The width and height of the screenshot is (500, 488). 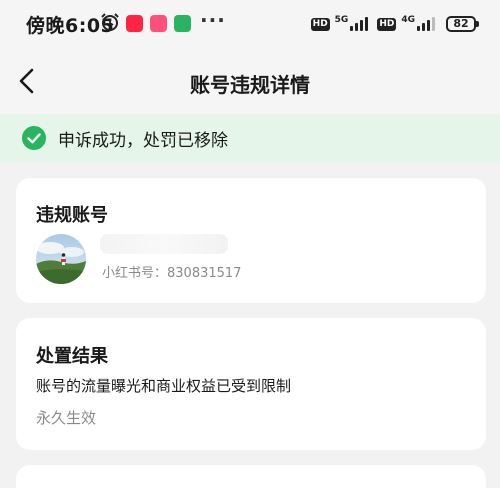 What do you see at coordinates (164, 244) in the screenshot?
I see `account-name-redacted` at bounding box center [164, 244].